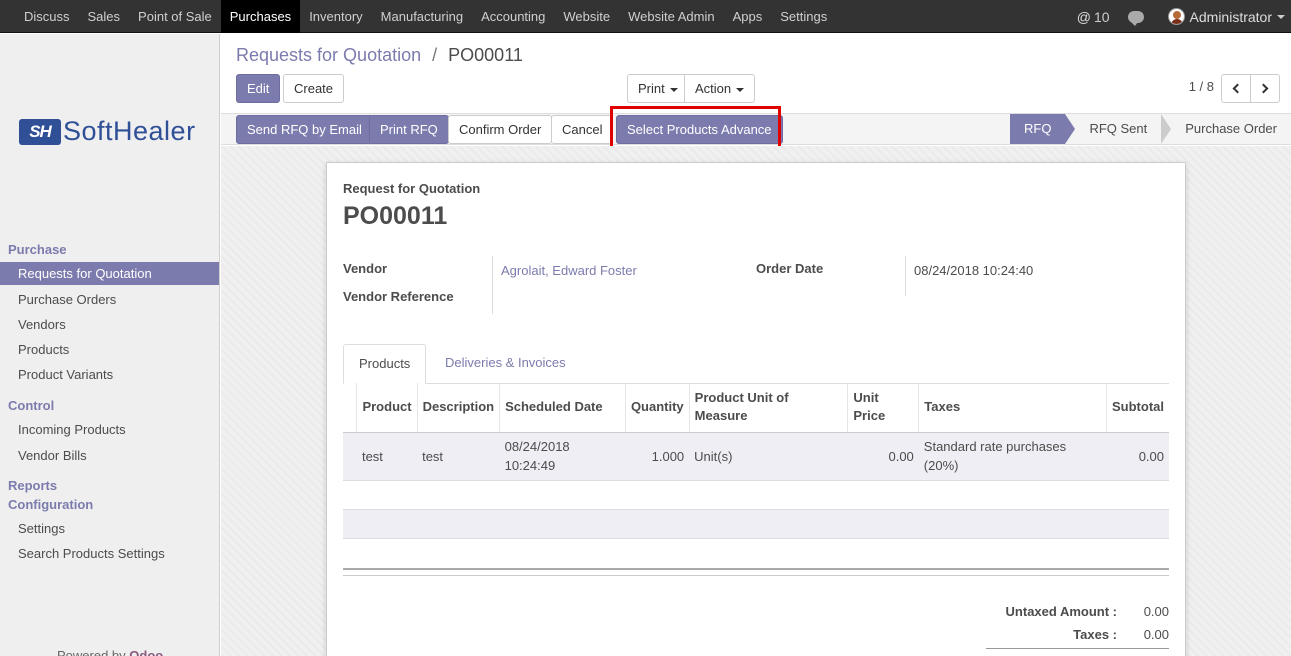  Describe the element at coordinates (756, 364) in the screenshot. I see `notebook-tabs: Products Deliveries & Invoices` at that location.